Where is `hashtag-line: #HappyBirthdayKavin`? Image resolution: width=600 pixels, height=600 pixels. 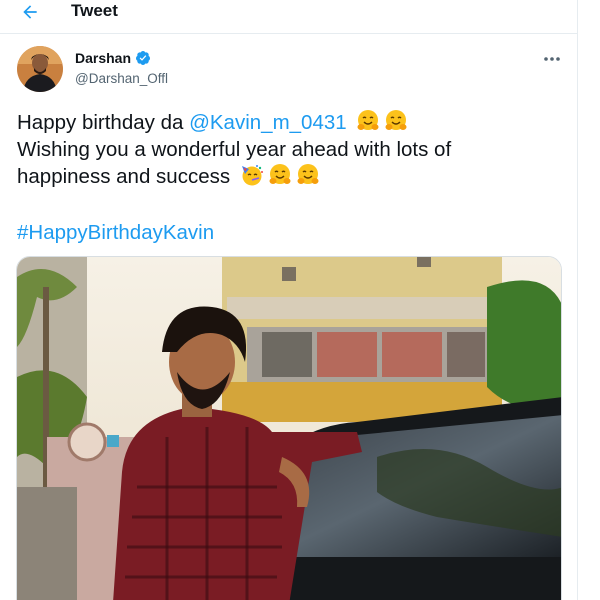
hashtag-line: #HappyBirthdayKavin is located at coordinates (115, 232).